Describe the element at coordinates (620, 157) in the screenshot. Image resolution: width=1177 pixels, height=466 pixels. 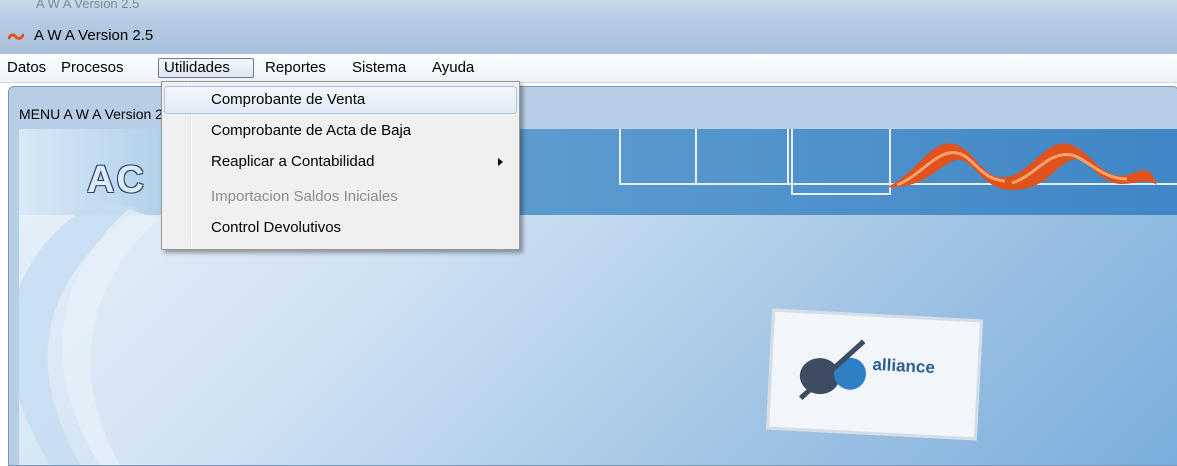
I see `deco-line` at that location.